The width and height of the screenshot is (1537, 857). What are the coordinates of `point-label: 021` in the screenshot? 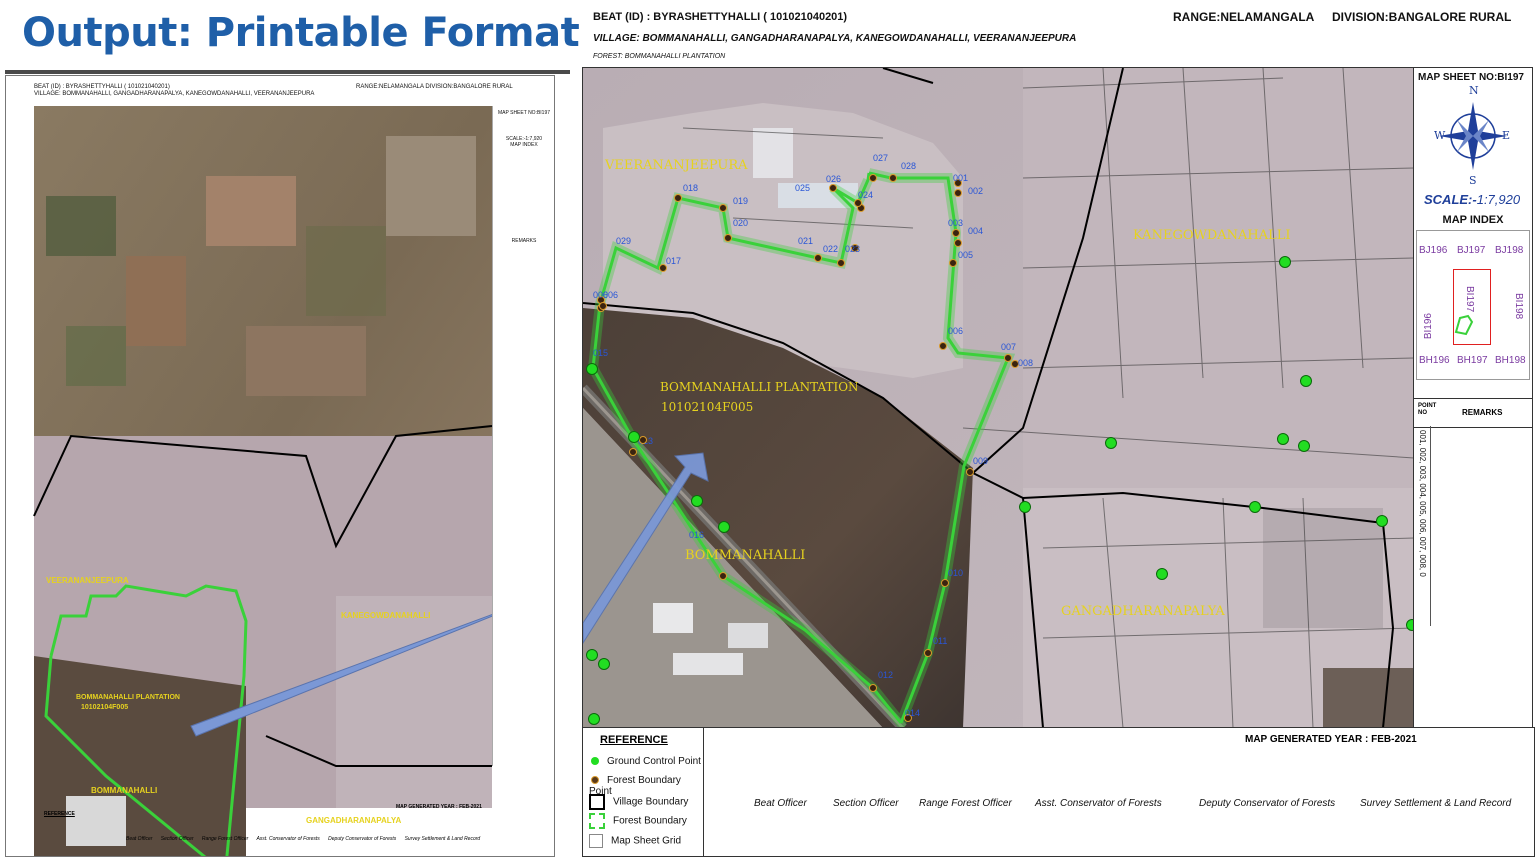 It's located at (806, 241).